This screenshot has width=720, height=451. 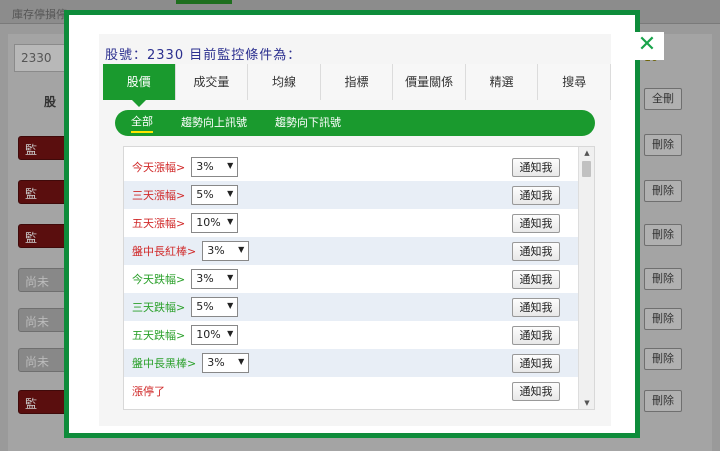 What do you see at coordinates (586, 278) in the screenshot?
I see `list-scrollbar: ▲ ▼` at bounding box center [586, 278].